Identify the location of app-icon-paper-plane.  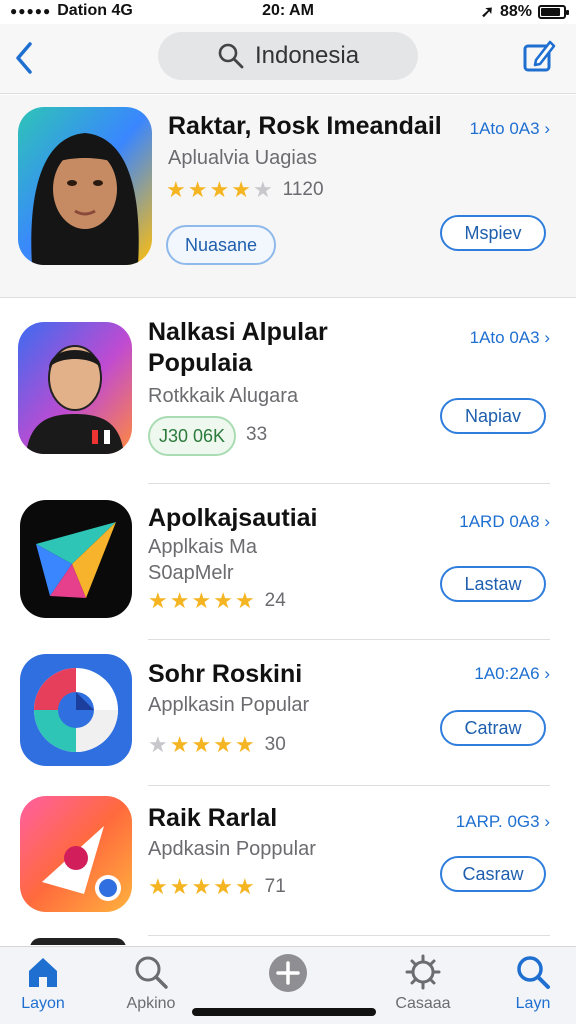
(76, 559).